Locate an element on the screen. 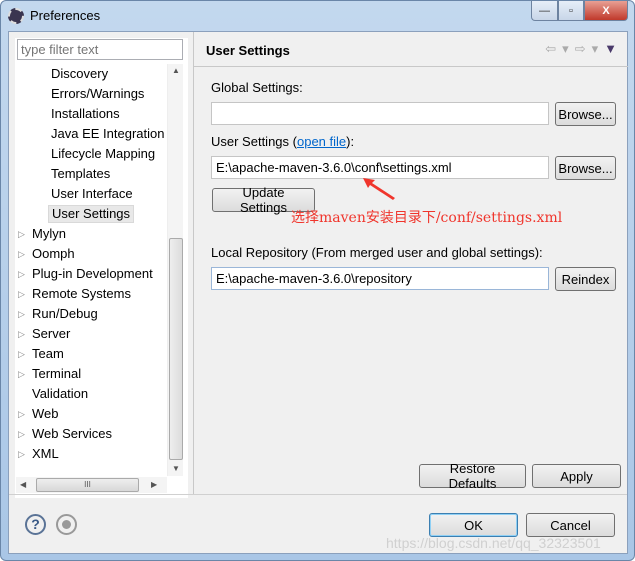  tree-item-label: Templates is located at coordinates (81, 173).